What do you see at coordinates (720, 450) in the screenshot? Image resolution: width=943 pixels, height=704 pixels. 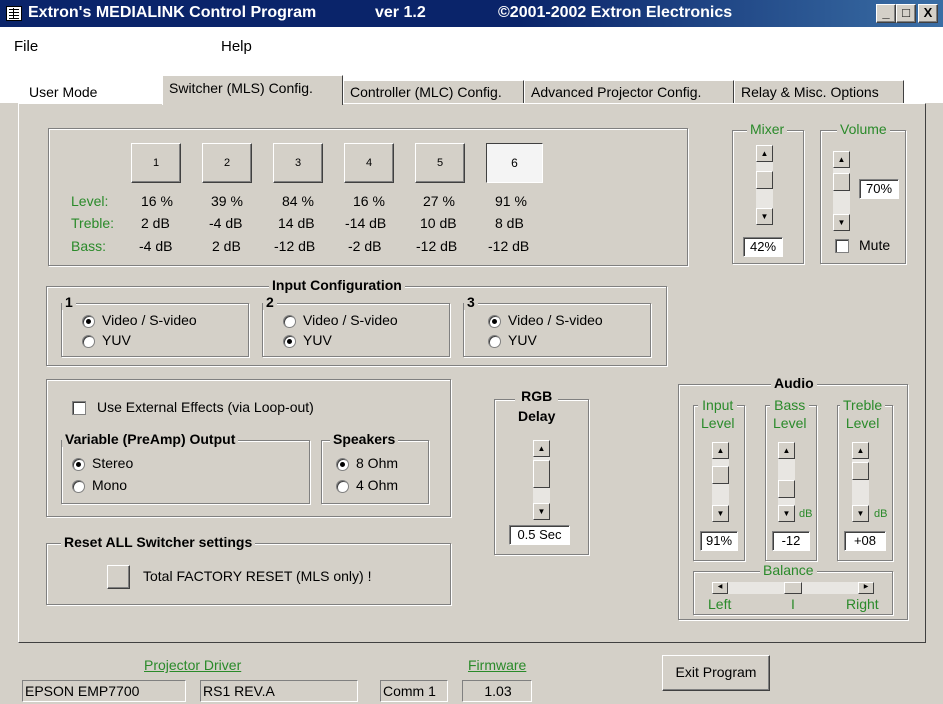 I see `input-level-up-arrow-icon: ▲` at bounding box center [720, 450].